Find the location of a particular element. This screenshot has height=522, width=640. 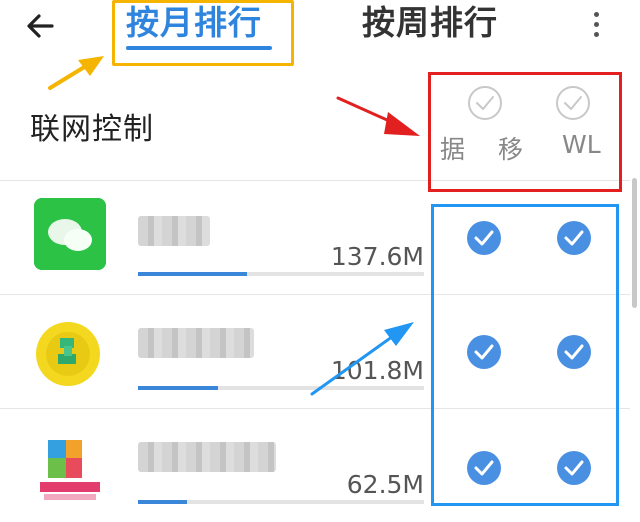

section-title: 联网控制 is located at coordinates (92, 129).